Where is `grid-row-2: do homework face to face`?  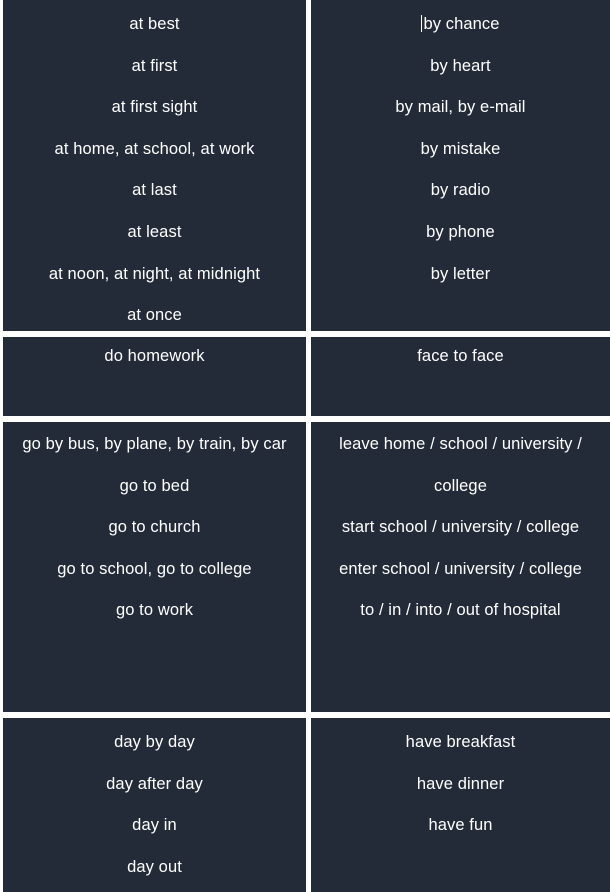
grid-row-2: do homework face to face is located at coordinates (305, 377).